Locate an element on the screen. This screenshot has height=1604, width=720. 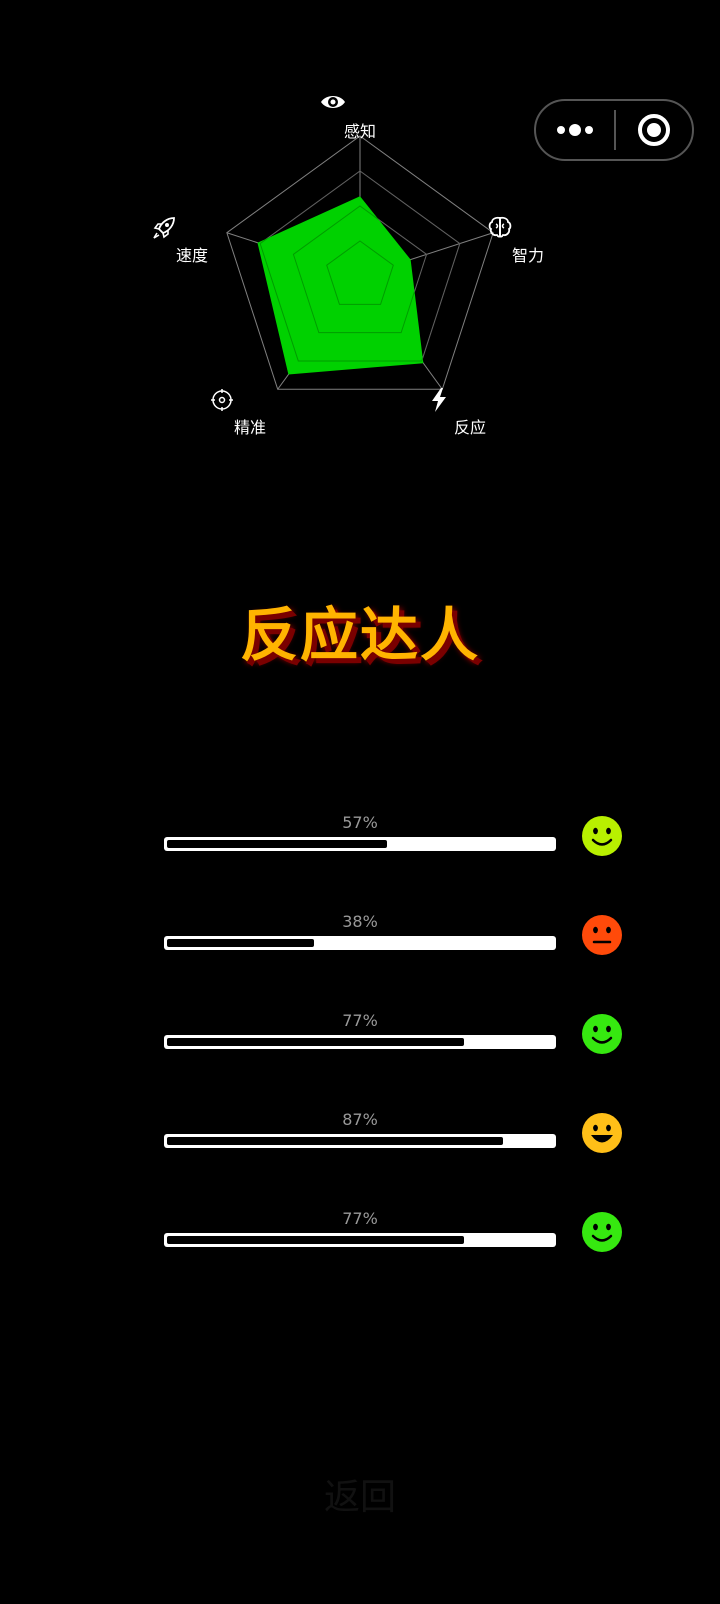
stat-row: 87% is located at coordinates (360, 1140).